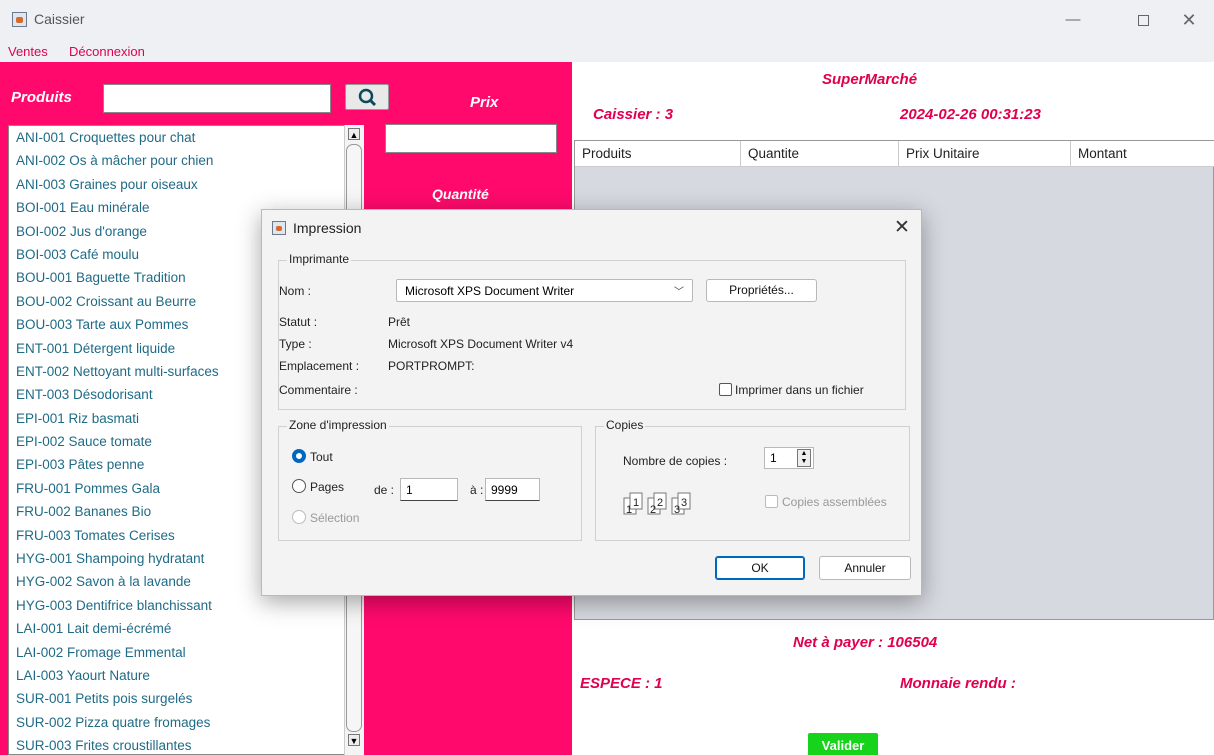 This screenshot has height=755, width=1214. I want to click on list-item: SUR-001 Petits pois surgelés, so click(186, 698).